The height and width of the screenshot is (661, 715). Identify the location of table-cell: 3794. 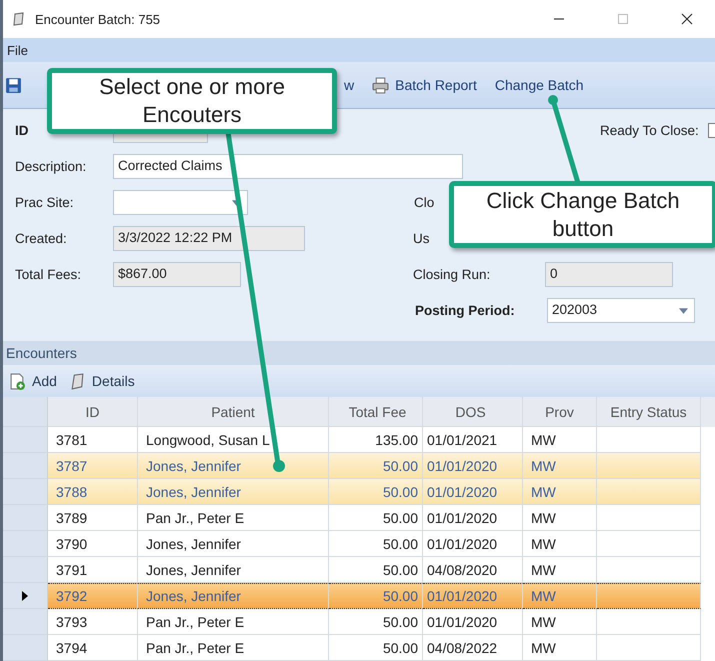
(93, 648).